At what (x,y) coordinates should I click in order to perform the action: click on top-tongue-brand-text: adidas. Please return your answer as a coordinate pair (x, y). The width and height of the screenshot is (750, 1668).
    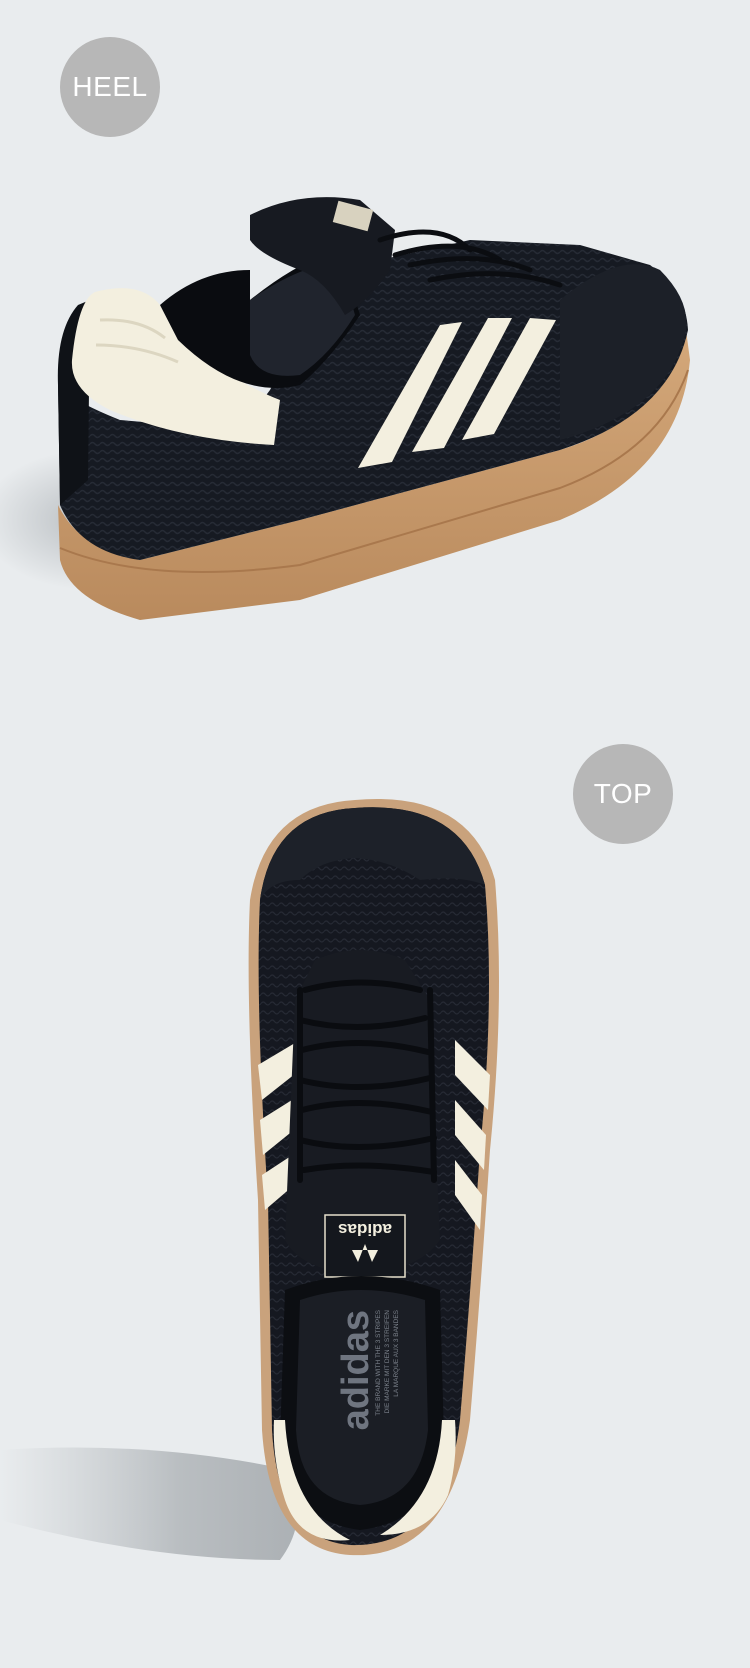
    Looking at the image, I should click on (365, 1229).